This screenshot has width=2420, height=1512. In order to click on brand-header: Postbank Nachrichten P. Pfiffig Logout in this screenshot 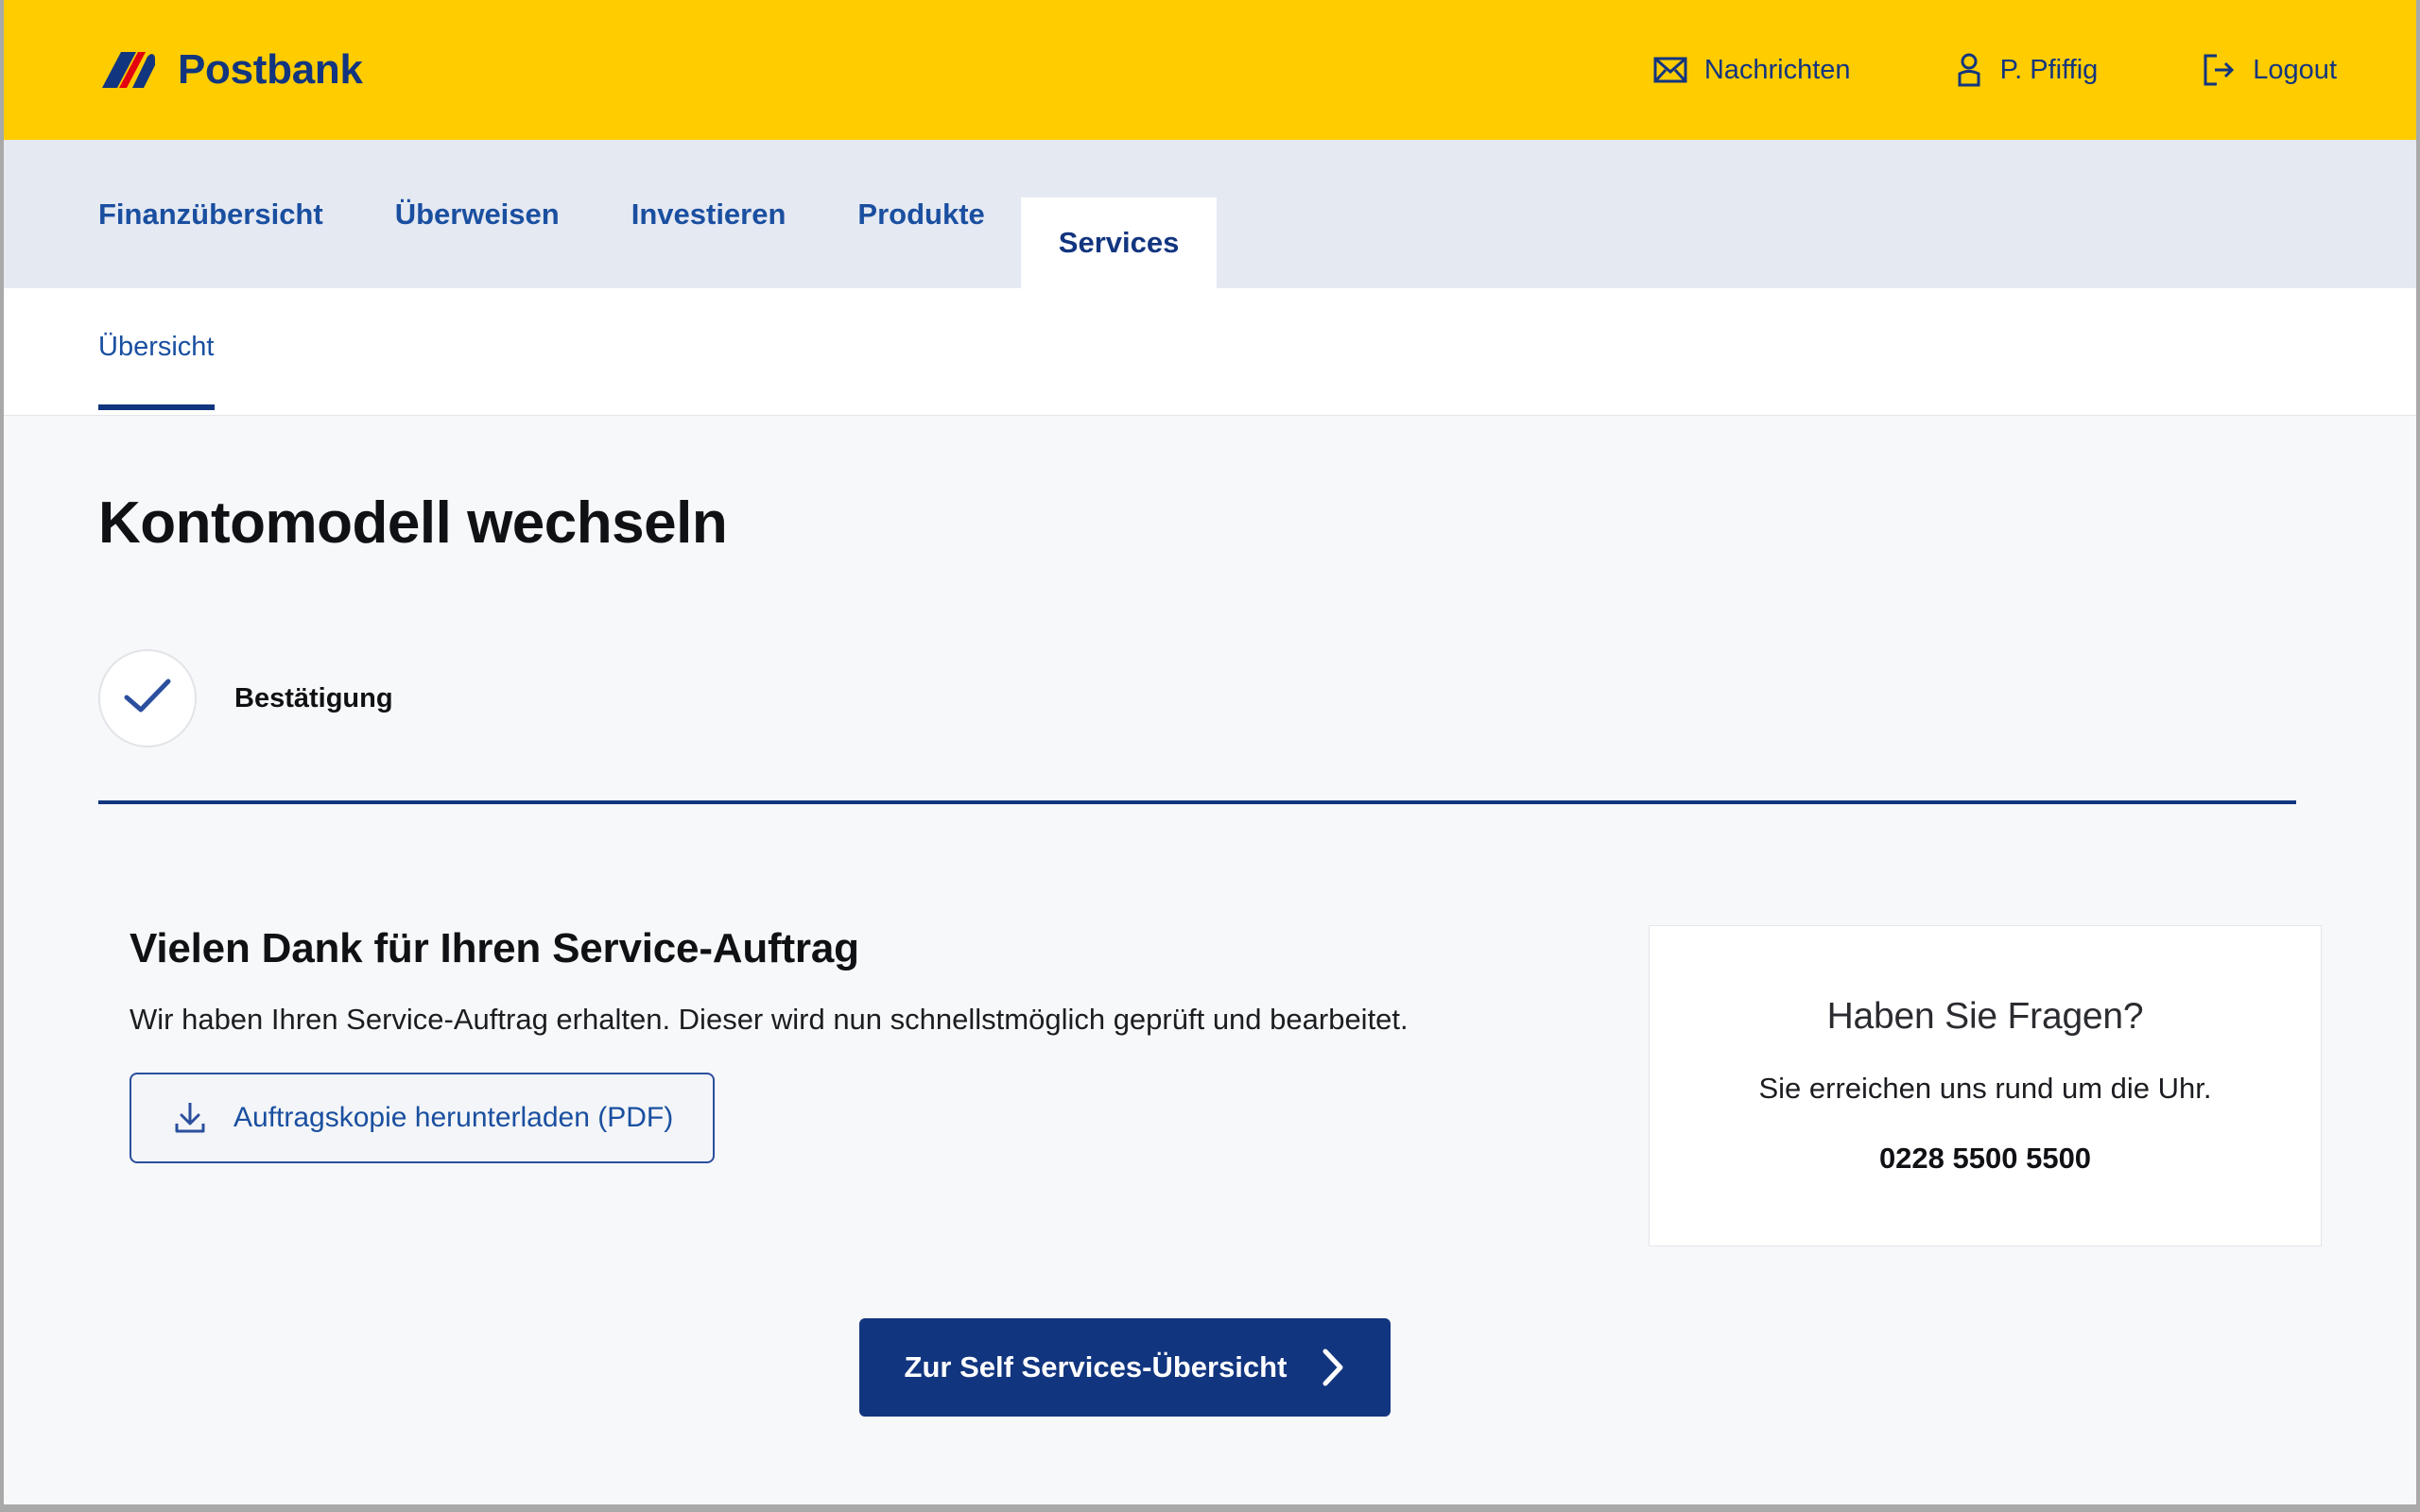, I will do `click(1210, 70)`.